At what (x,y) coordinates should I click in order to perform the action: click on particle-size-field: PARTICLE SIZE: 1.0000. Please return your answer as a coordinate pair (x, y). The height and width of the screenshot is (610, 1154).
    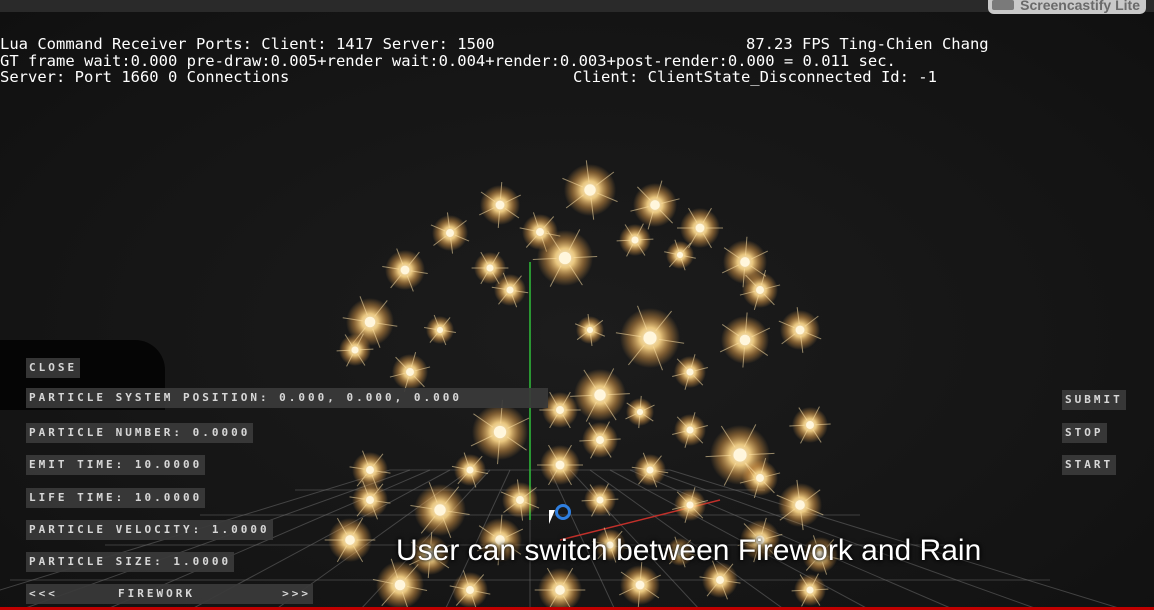
    Looking at the image, I should click on (130, 562).